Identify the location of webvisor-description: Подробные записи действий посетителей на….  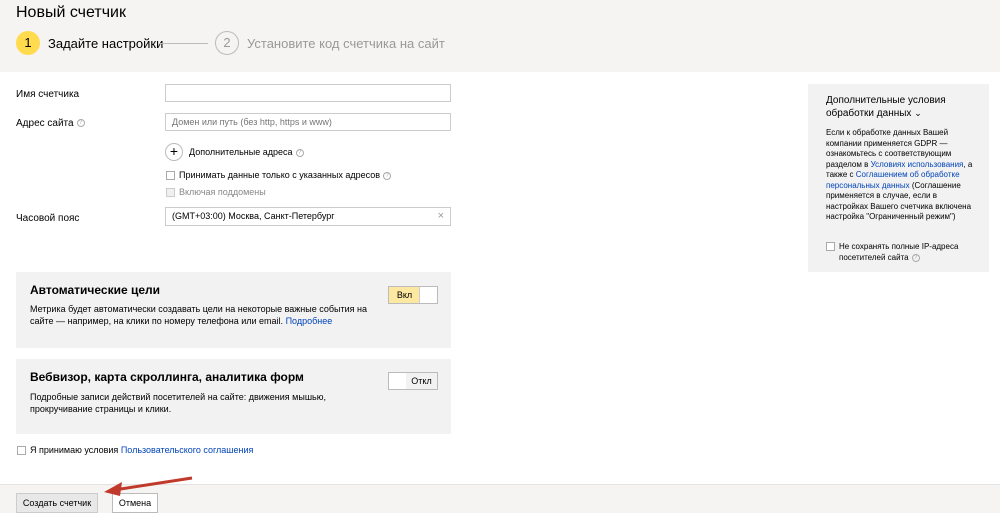
(178, 403).